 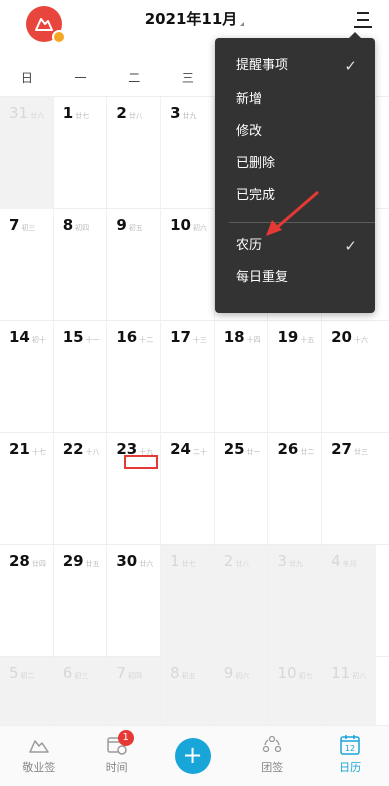 What do you see at coordinates (242, 377) in the screenshot?
I see `day-cell: 18 十四` at bounding box center [242, 377].